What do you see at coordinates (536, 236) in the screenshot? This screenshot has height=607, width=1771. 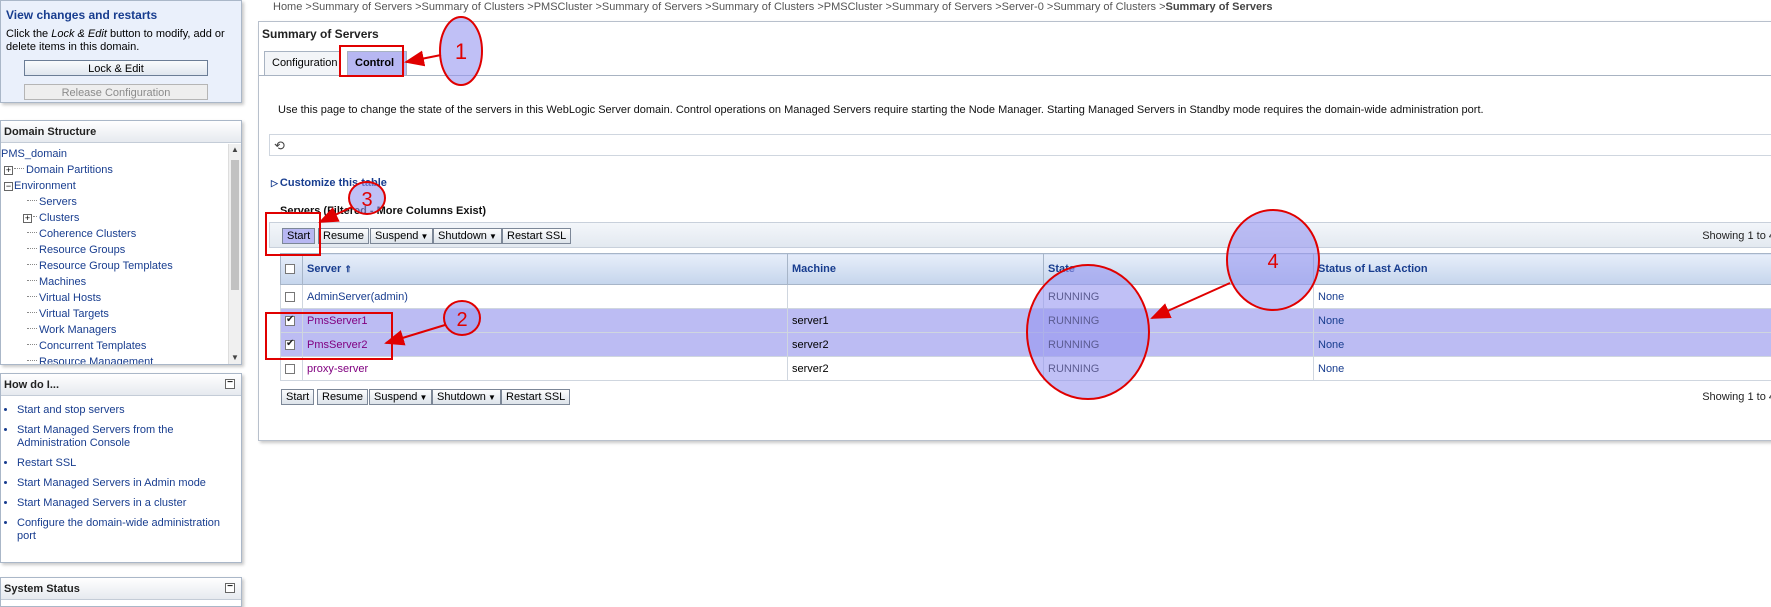 I see `restart-ssl-button: Restart SSL` at bounding box center [536, 236].